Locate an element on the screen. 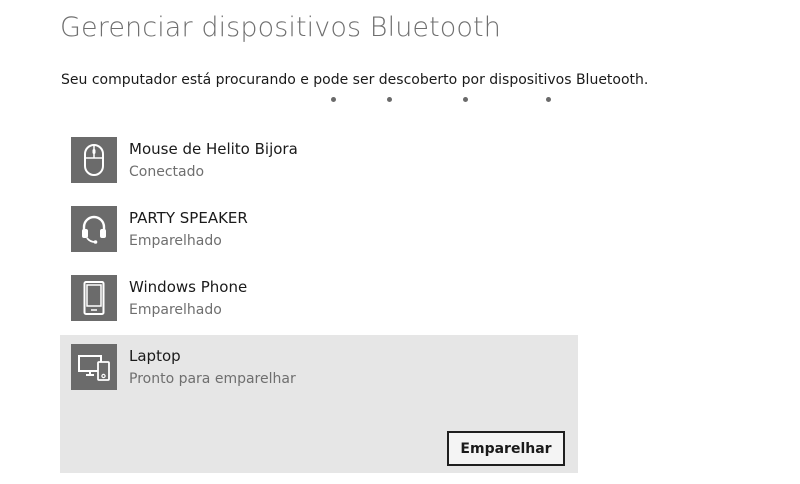  mouse-icon is located at coordinates (94, 160).